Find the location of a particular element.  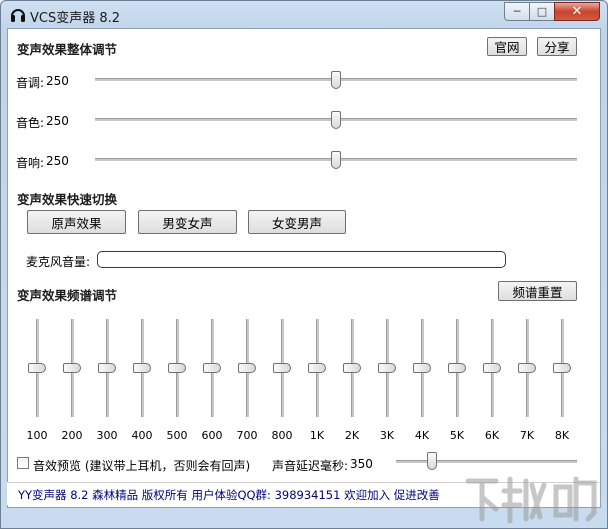

preview-label: 音效预览 (建议带上耳机，否则会有回声) is located at coordinates (142, 466).